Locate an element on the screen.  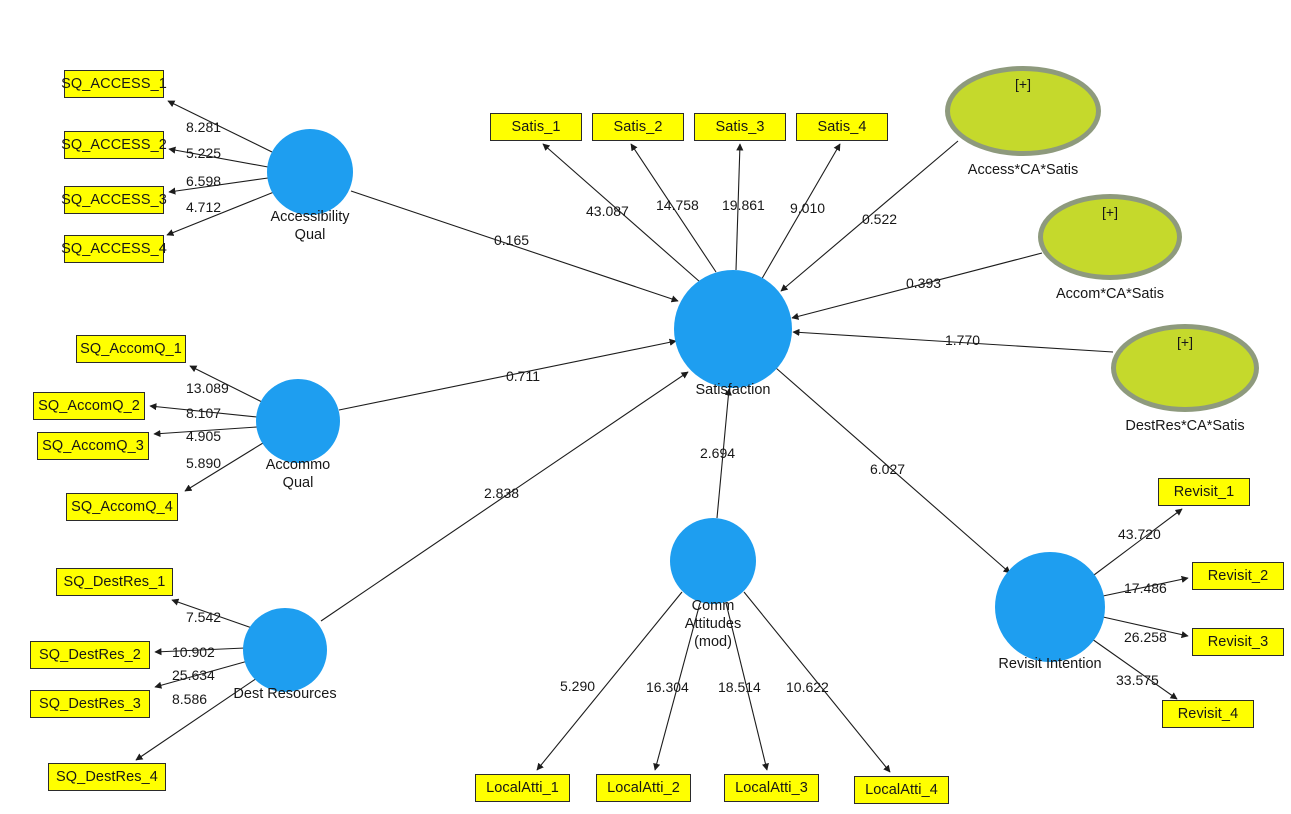
moderator-destres_ca_satis: [+] is located at coordinates (1185, 368).